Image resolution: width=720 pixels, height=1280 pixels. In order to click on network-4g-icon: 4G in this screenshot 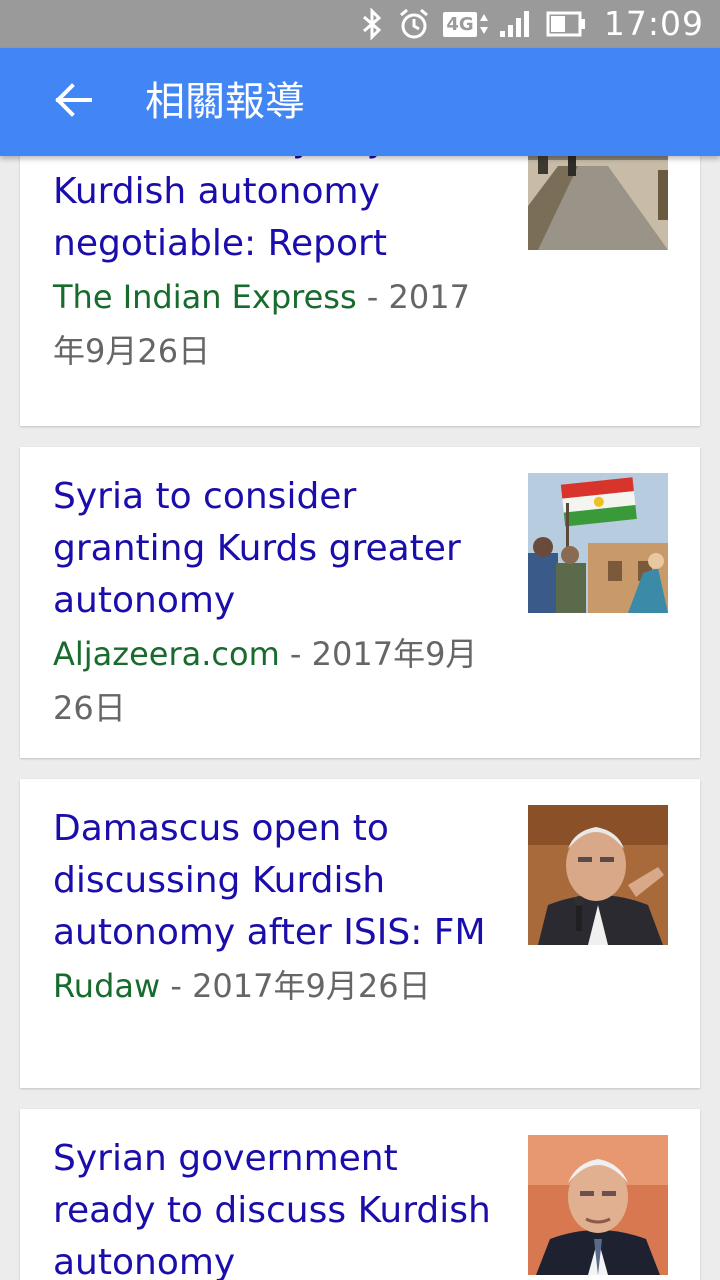, I will do `click(466, 24)`.